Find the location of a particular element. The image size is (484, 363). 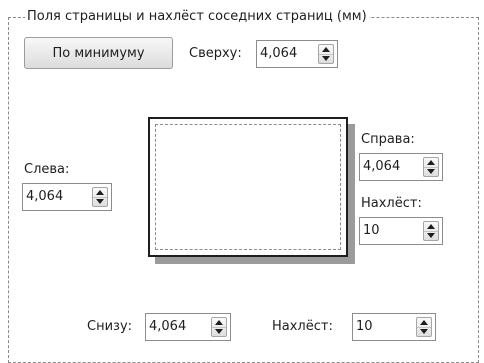

right-overlap-spin-buttons is located at coordinates (431, 231).